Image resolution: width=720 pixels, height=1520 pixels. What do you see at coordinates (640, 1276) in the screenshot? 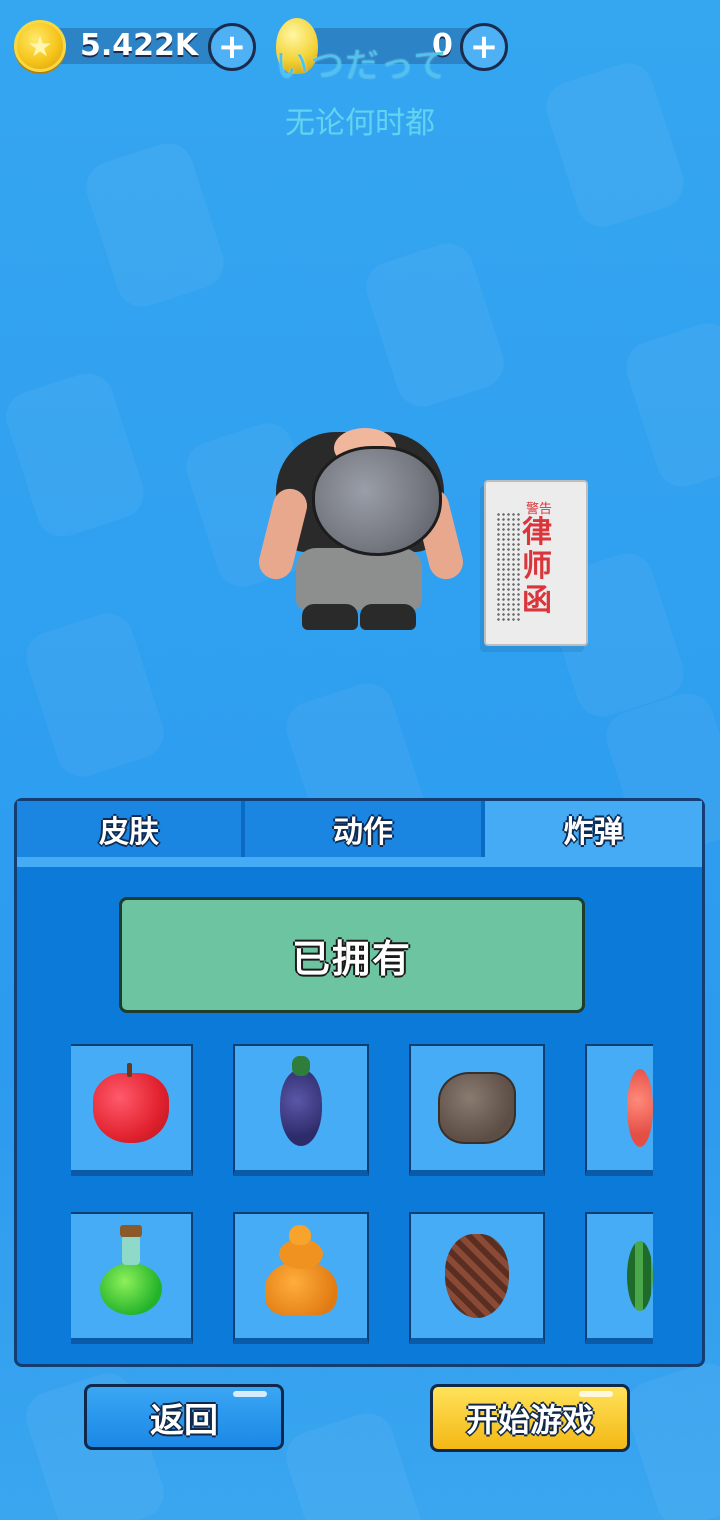
I see `watermelon-icon` at bounding box center [640, 1276].